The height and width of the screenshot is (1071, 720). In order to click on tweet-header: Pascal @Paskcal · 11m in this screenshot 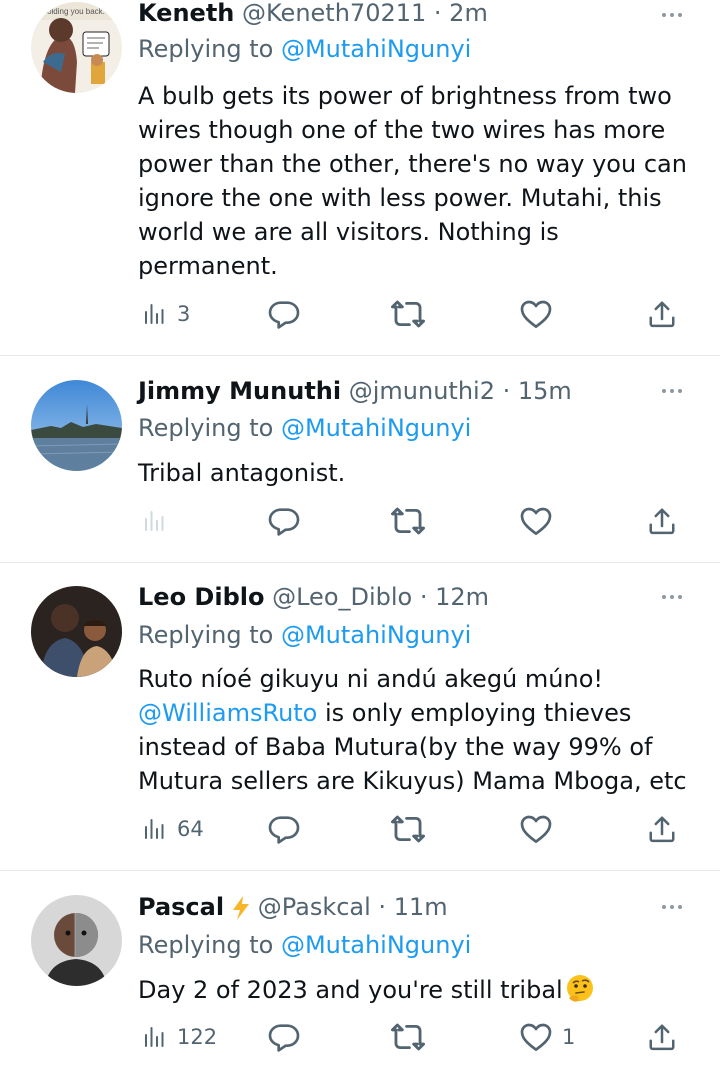, I will do `click(394, 907)`.